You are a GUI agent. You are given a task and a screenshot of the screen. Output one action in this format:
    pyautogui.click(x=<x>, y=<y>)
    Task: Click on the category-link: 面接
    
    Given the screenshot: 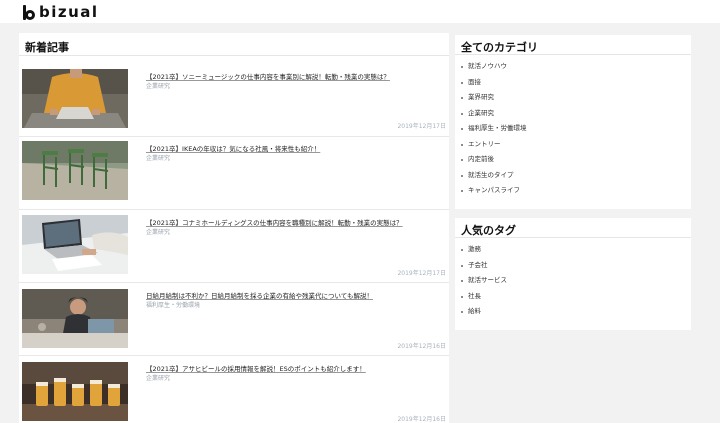 What is the action you would take?
    pyautogui.click(x=573, y=83)
    